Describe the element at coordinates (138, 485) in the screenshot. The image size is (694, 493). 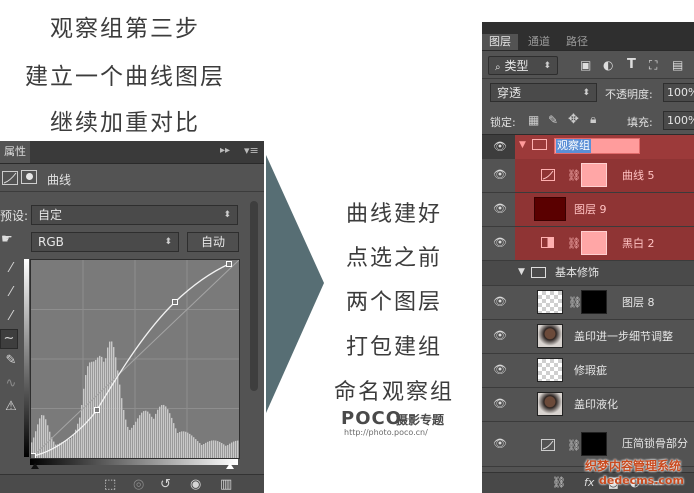
I see `view-previous-icon: ◎` at that location.